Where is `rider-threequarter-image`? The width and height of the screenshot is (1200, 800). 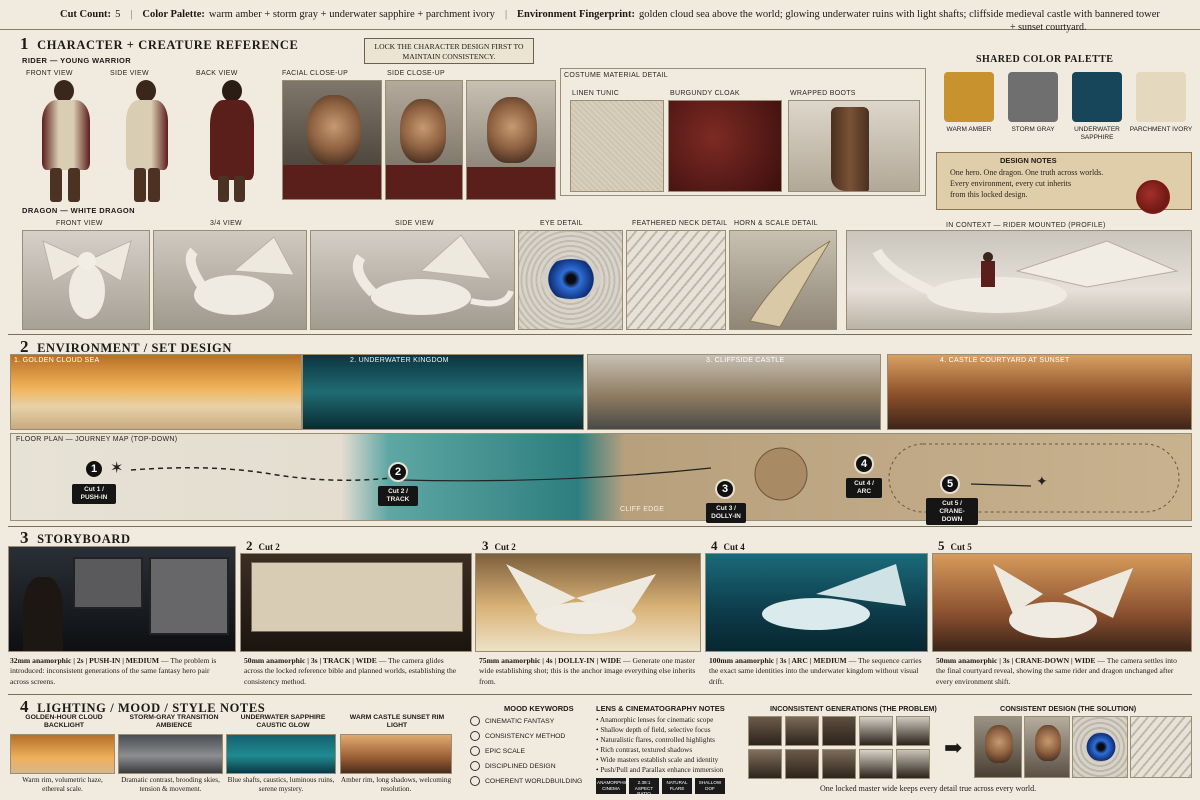 rider-threequarter-image is located at coordinates (511, 140).